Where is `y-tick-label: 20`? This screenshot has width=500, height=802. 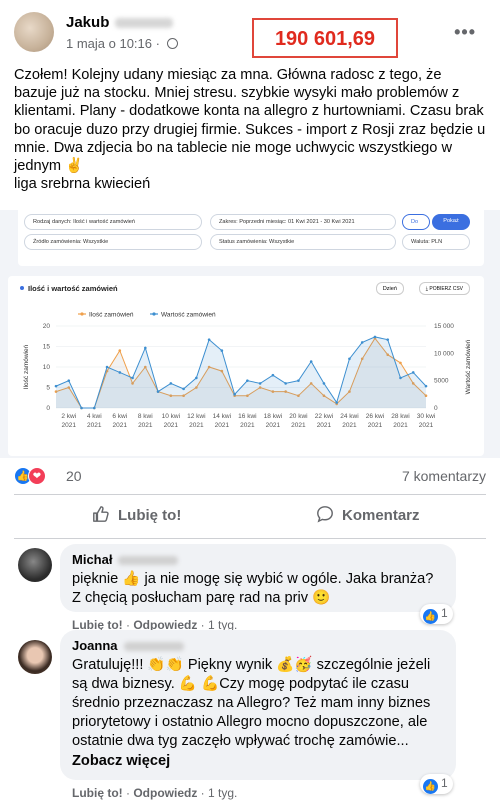
y-tick-label: 20 is located at coordinates (47, 326).